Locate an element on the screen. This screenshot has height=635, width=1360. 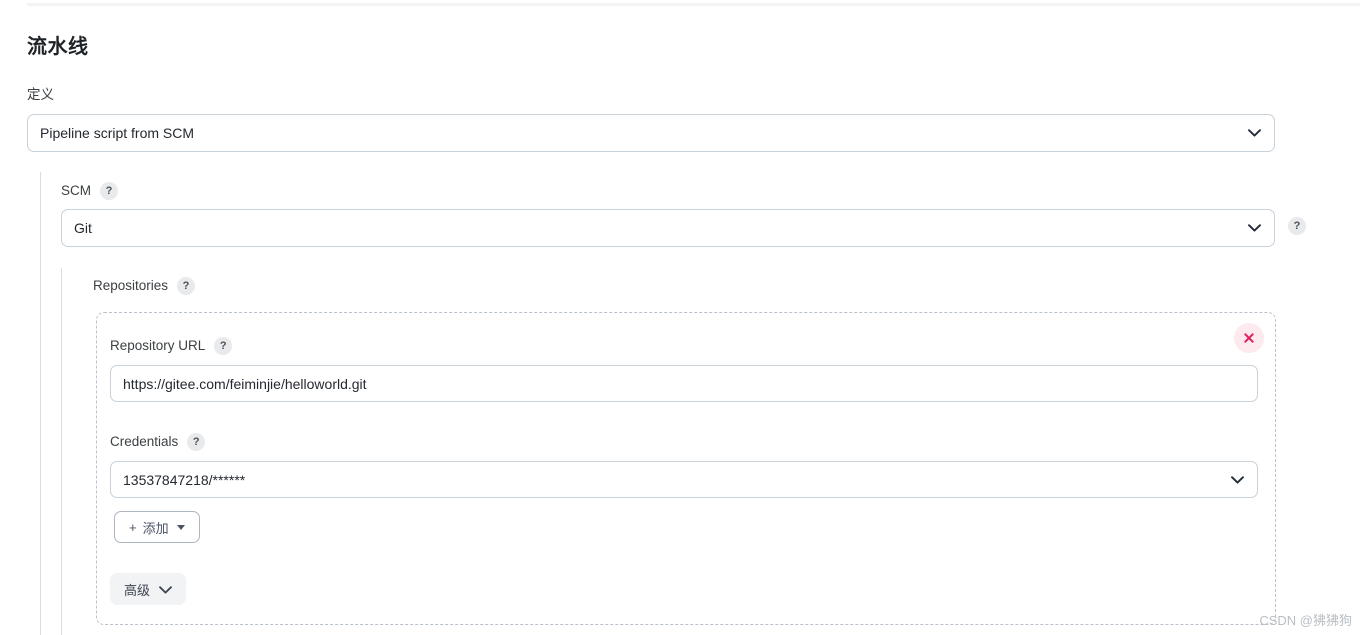
top-divider is located at coordinates (693, 4).